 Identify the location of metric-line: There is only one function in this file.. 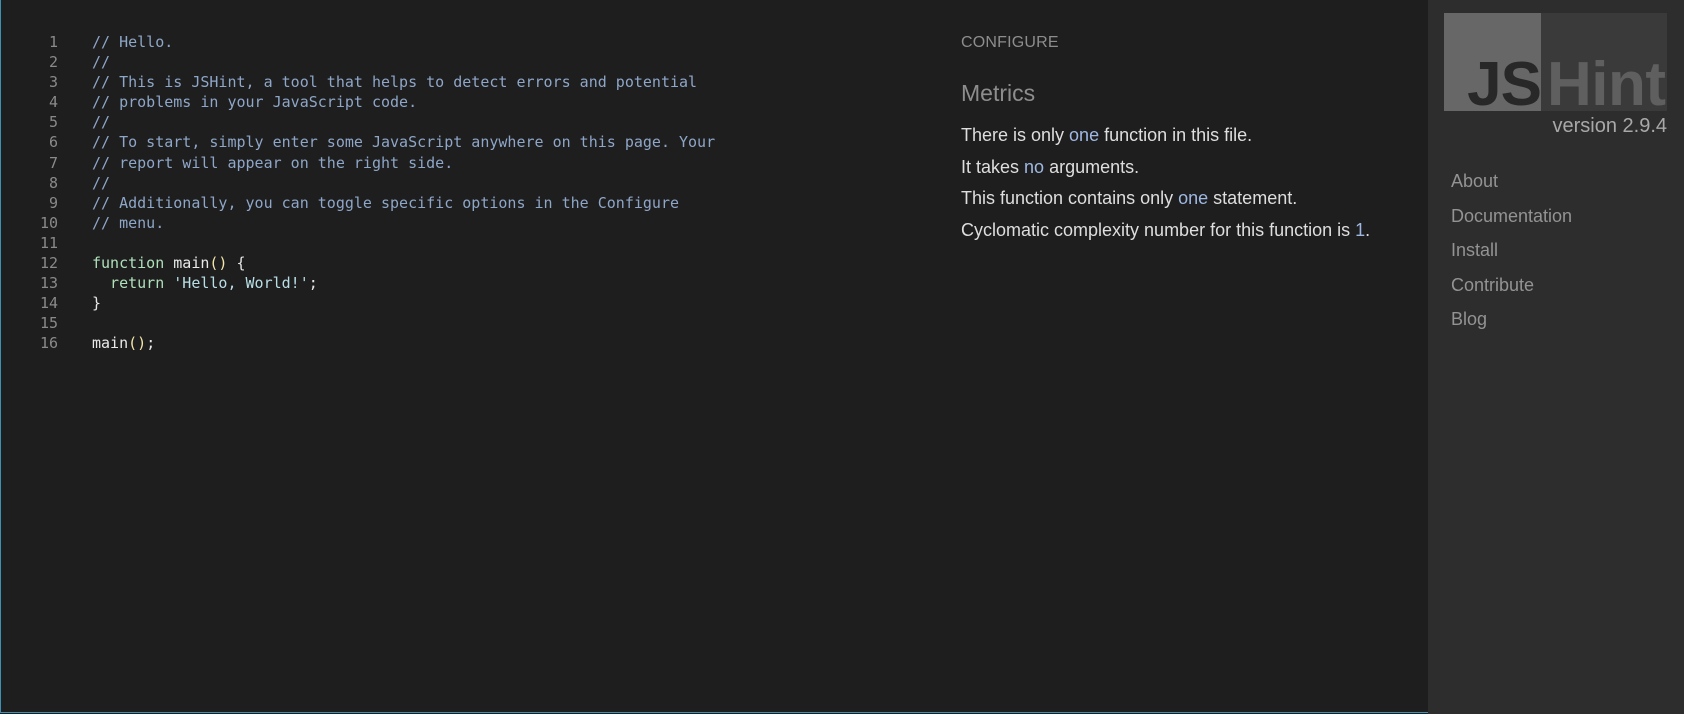
(1191, 136).